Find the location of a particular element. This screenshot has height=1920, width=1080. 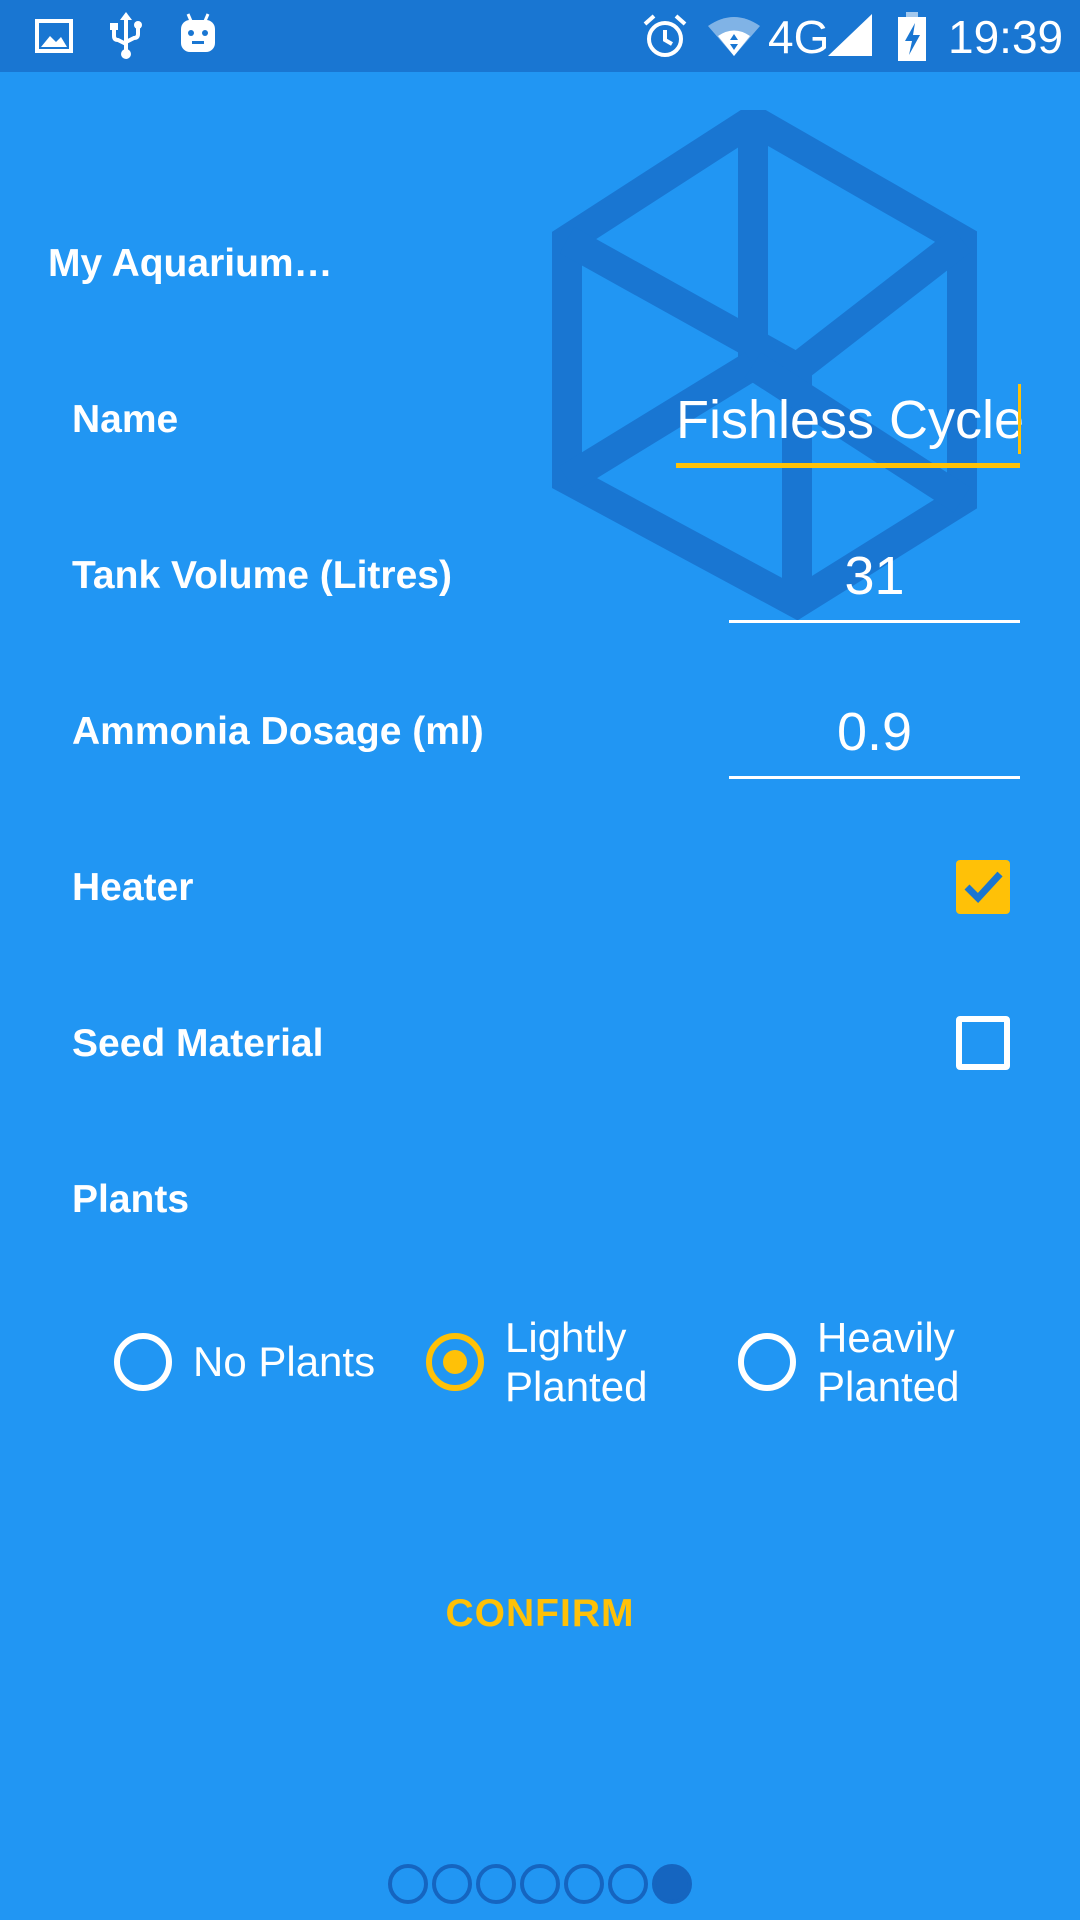

ammonia-dosage-label: Ammonia Dosage (ml) is located at coordinates (278, 731).